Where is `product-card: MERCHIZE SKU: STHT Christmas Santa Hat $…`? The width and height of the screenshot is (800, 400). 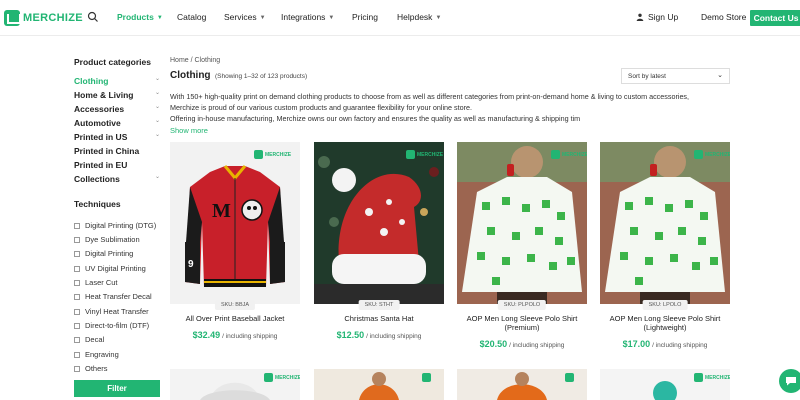 product-card: MERCHIZE SKU: STHT Christmas Santa Hat $… is located at coordinates (379, 248).